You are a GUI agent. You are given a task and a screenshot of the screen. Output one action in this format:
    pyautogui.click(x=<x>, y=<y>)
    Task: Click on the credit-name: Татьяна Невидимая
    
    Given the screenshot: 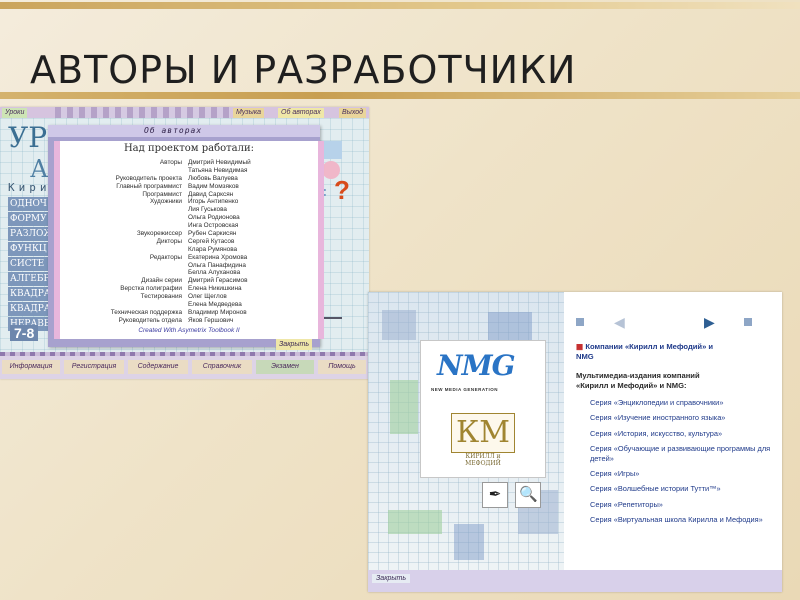 What is the action you would take?
    pyautogui.click(x=218, y=170)
    